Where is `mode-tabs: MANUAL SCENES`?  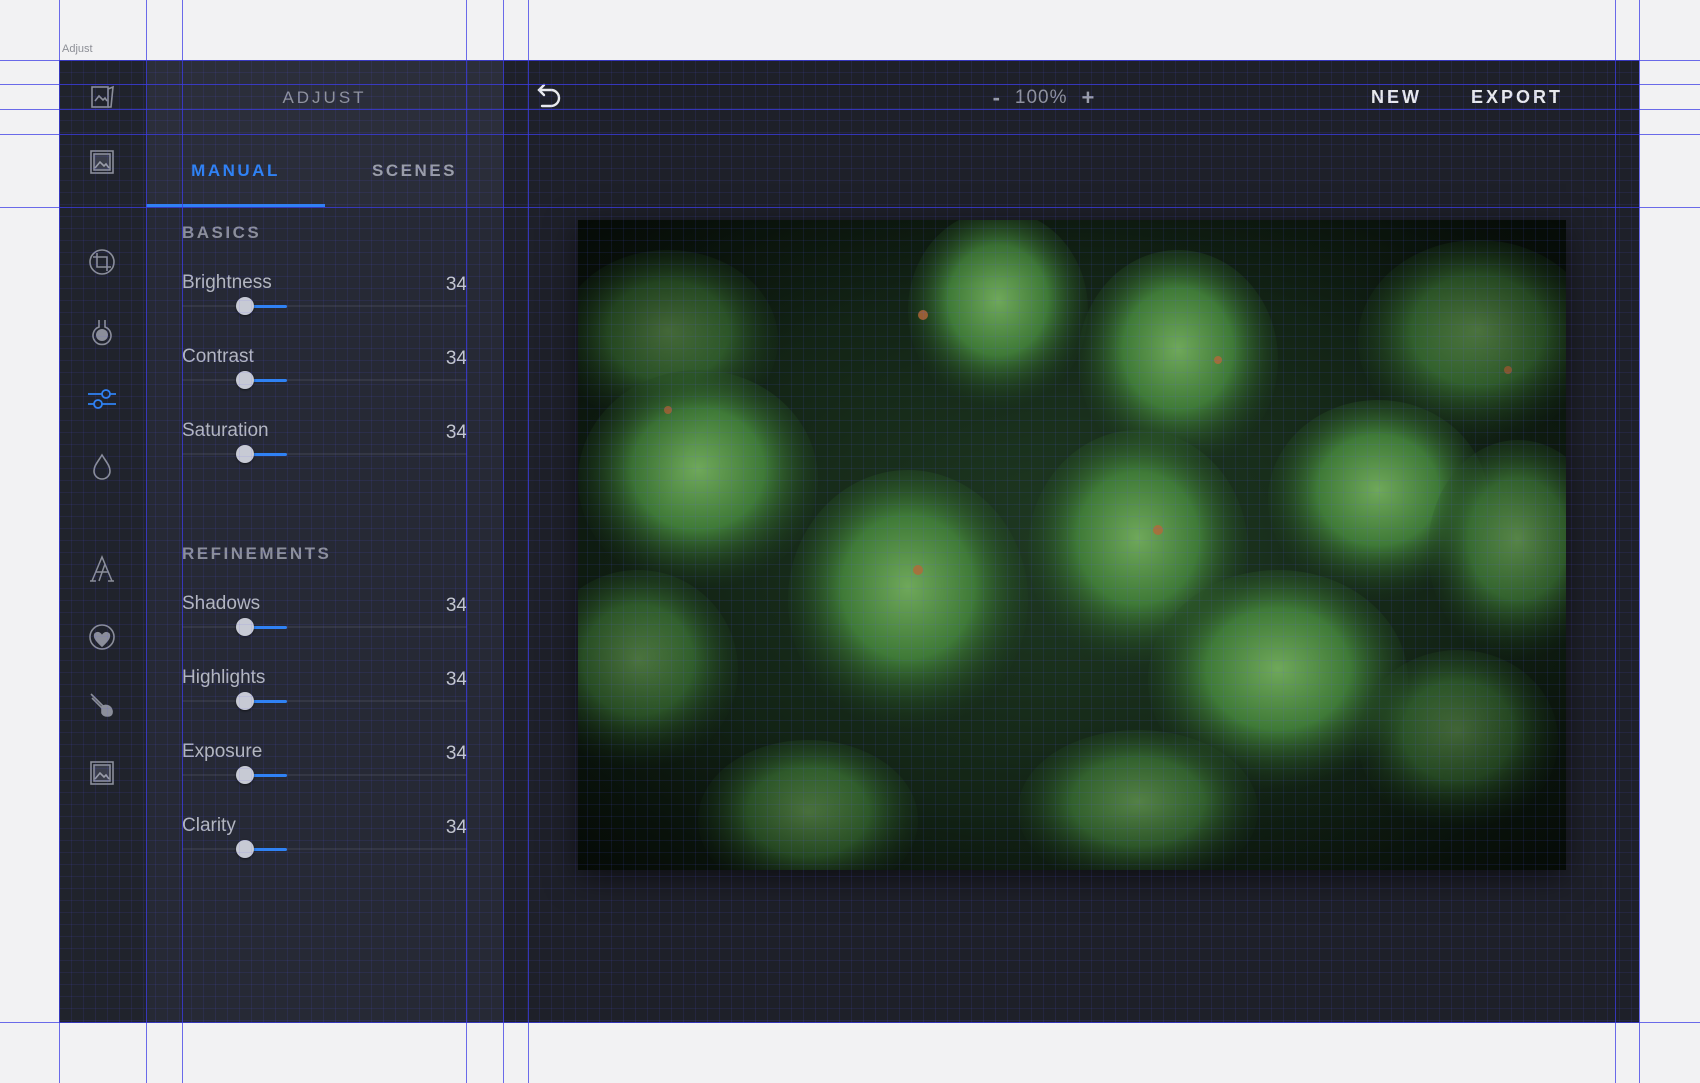 mode-tabs: MANUAL SCENES is located at coordinates (324, 171).